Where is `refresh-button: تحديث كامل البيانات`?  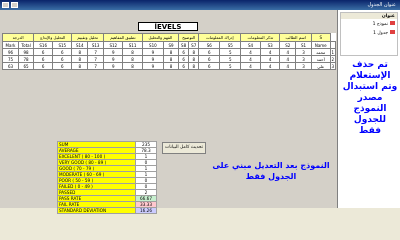 refresh-button: تحديث كامل البيانات is located at coordinates (184, 148).